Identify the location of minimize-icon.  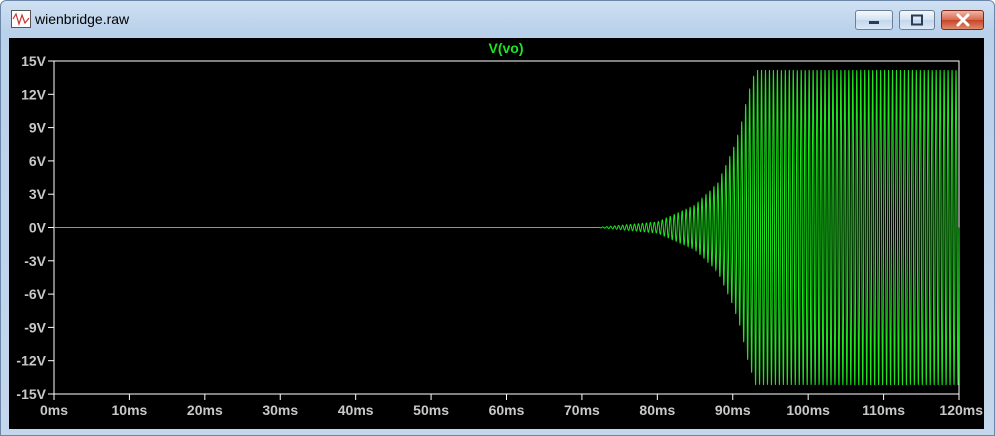
(874, 22).